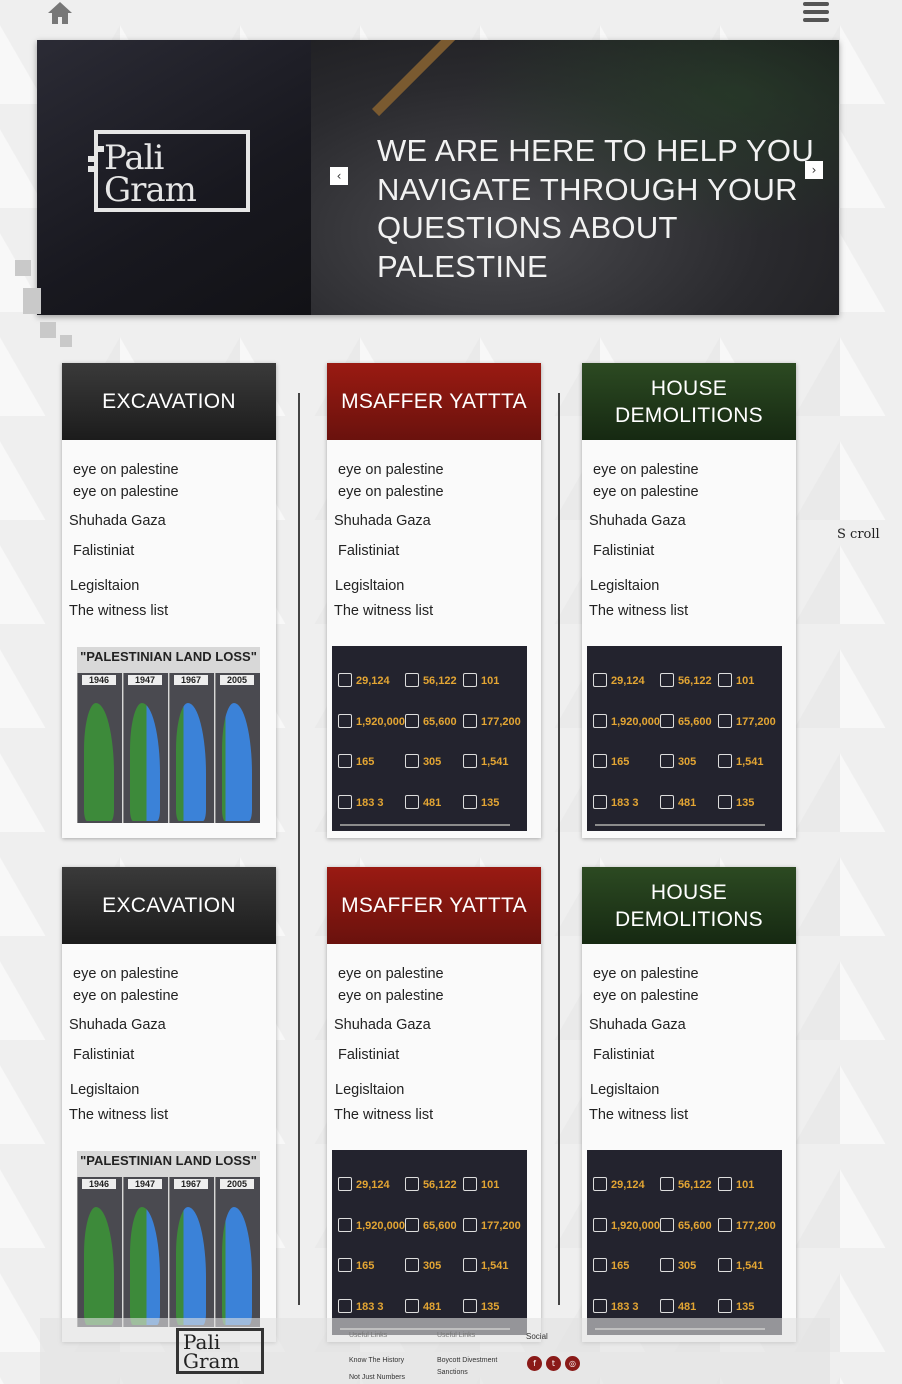 This screenshot has width=902, height=1384. Describe the element at coordinates (434, 1256) in the screenshot. I see `infographic-stat: 305` at that location.